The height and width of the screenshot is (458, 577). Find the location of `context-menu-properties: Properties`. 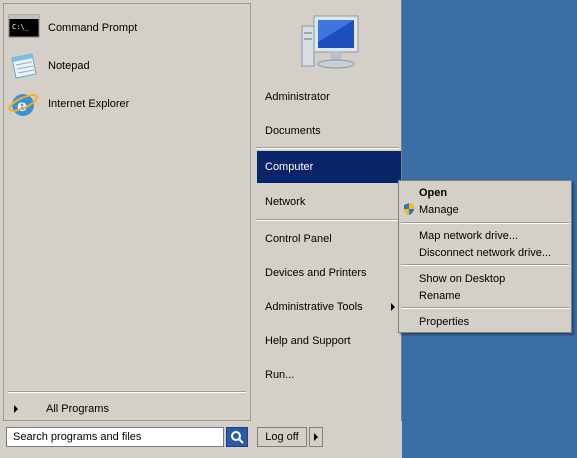

context-menu-properties: Properties is located at coordinates (444, 321).